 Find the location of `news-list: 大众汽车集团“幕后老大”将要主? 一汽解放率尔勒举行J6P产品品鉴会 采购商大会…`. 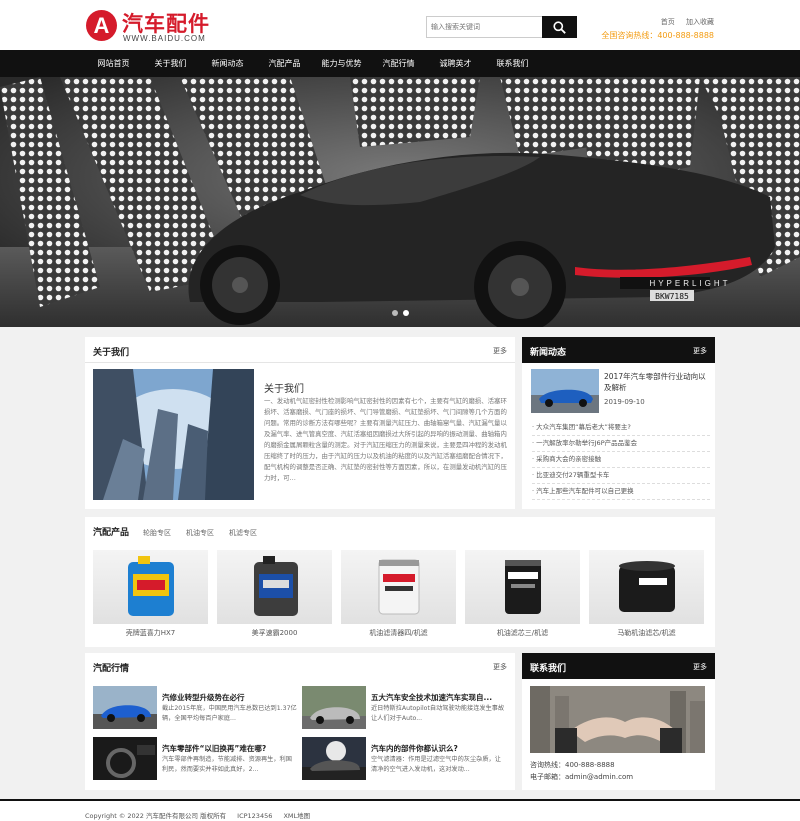

news-list: 大众汽车集团“幕后老大”将要主? 一汽解放率尔勒举行J6P产品品鉴会 采购商大会… is located at coordinates (621, 460).